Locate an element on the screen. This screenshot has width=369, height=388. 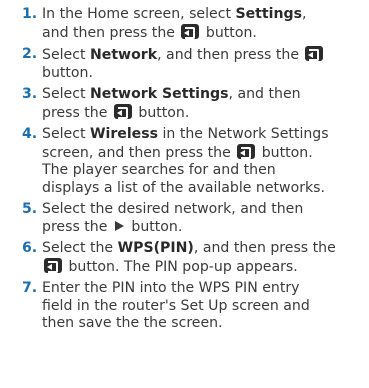
step-number: 6. is located at coordinates (30, 248).